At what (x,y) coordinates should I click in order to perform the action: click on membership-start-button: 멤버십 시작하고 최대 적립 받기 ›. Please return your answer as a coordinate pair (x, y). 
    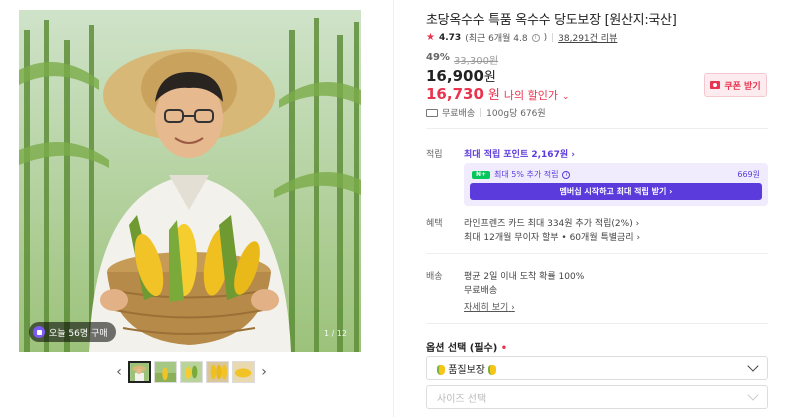
    Looking at the image, I should click on (616, 191).